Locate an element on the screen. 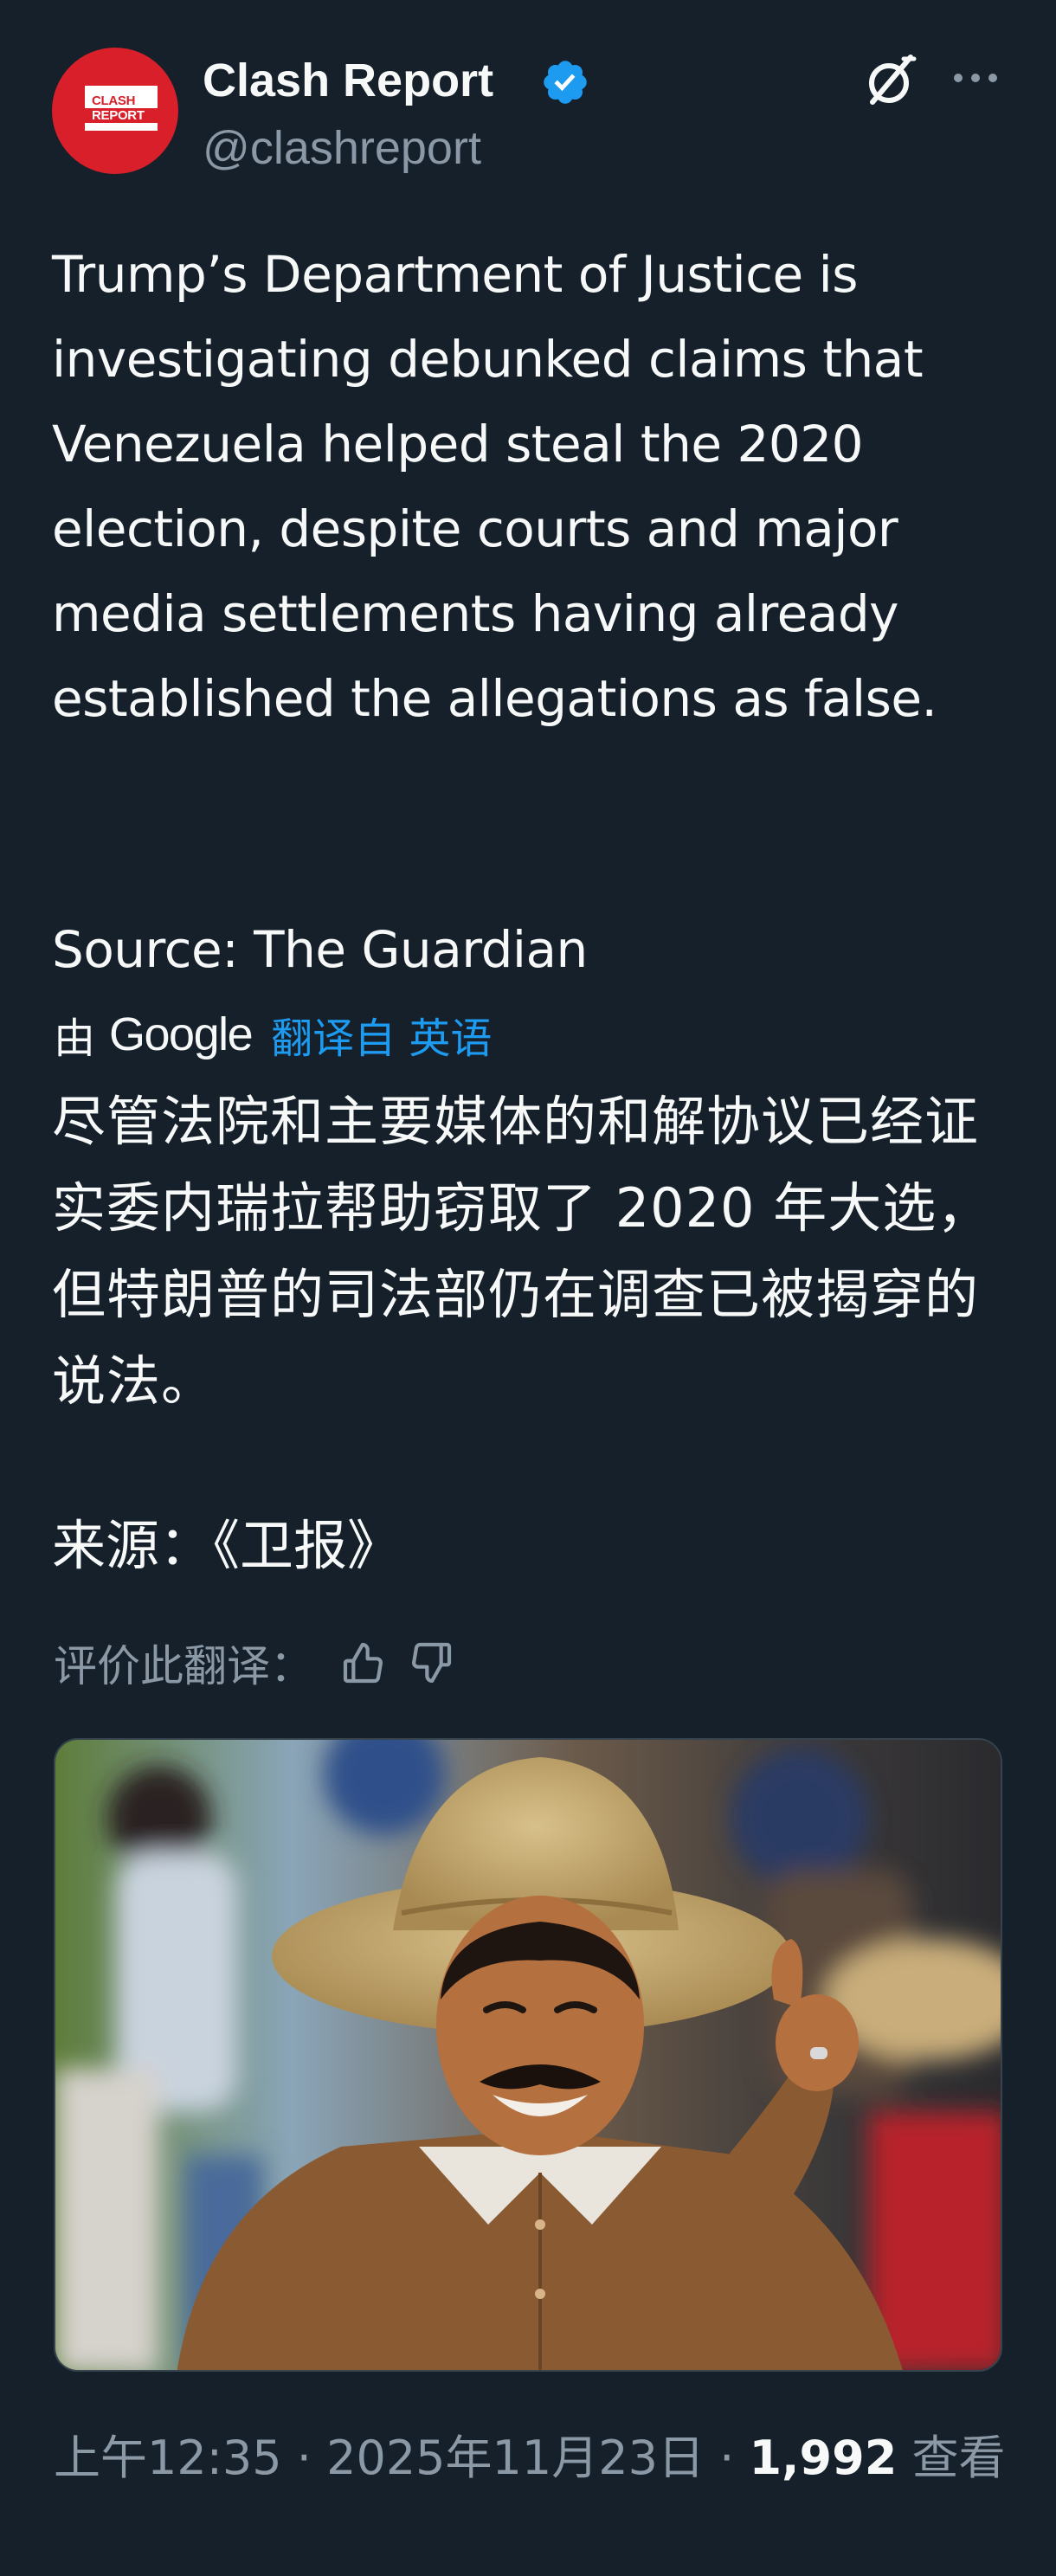 This screenshot has height=2576, width=1056. show-original-link: 翻译自 英语 is located at coordinates (381, 1034).